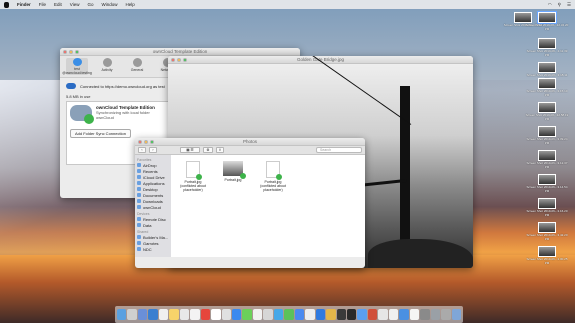 The image size is (575, 323). I want to click on desktop-screenshot-icon: Screen Shot 2019-06-..3.42.20 PM, so click(547, 231).